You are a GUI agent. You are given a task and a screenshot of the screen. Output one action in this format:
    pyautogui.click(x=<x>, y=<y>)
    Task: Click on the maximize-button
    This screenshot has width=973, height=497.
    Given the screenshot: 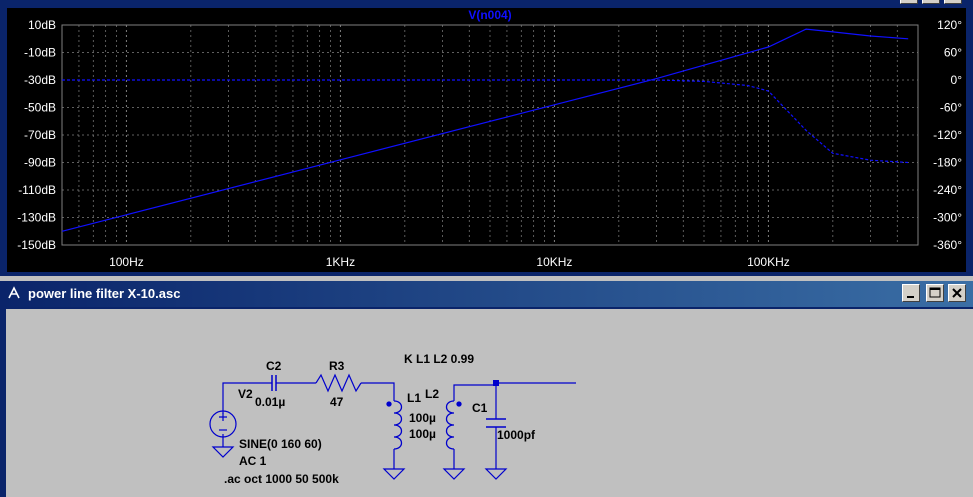 What is the action you would take?
    pyautogui.click(x=935, y=293)
    